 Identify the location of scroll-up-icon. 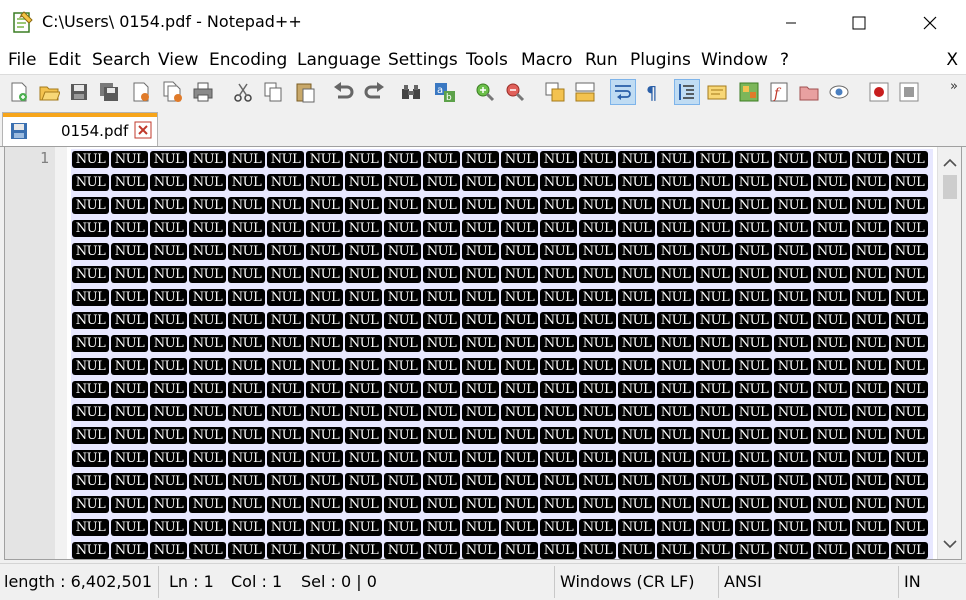
(950, 162).